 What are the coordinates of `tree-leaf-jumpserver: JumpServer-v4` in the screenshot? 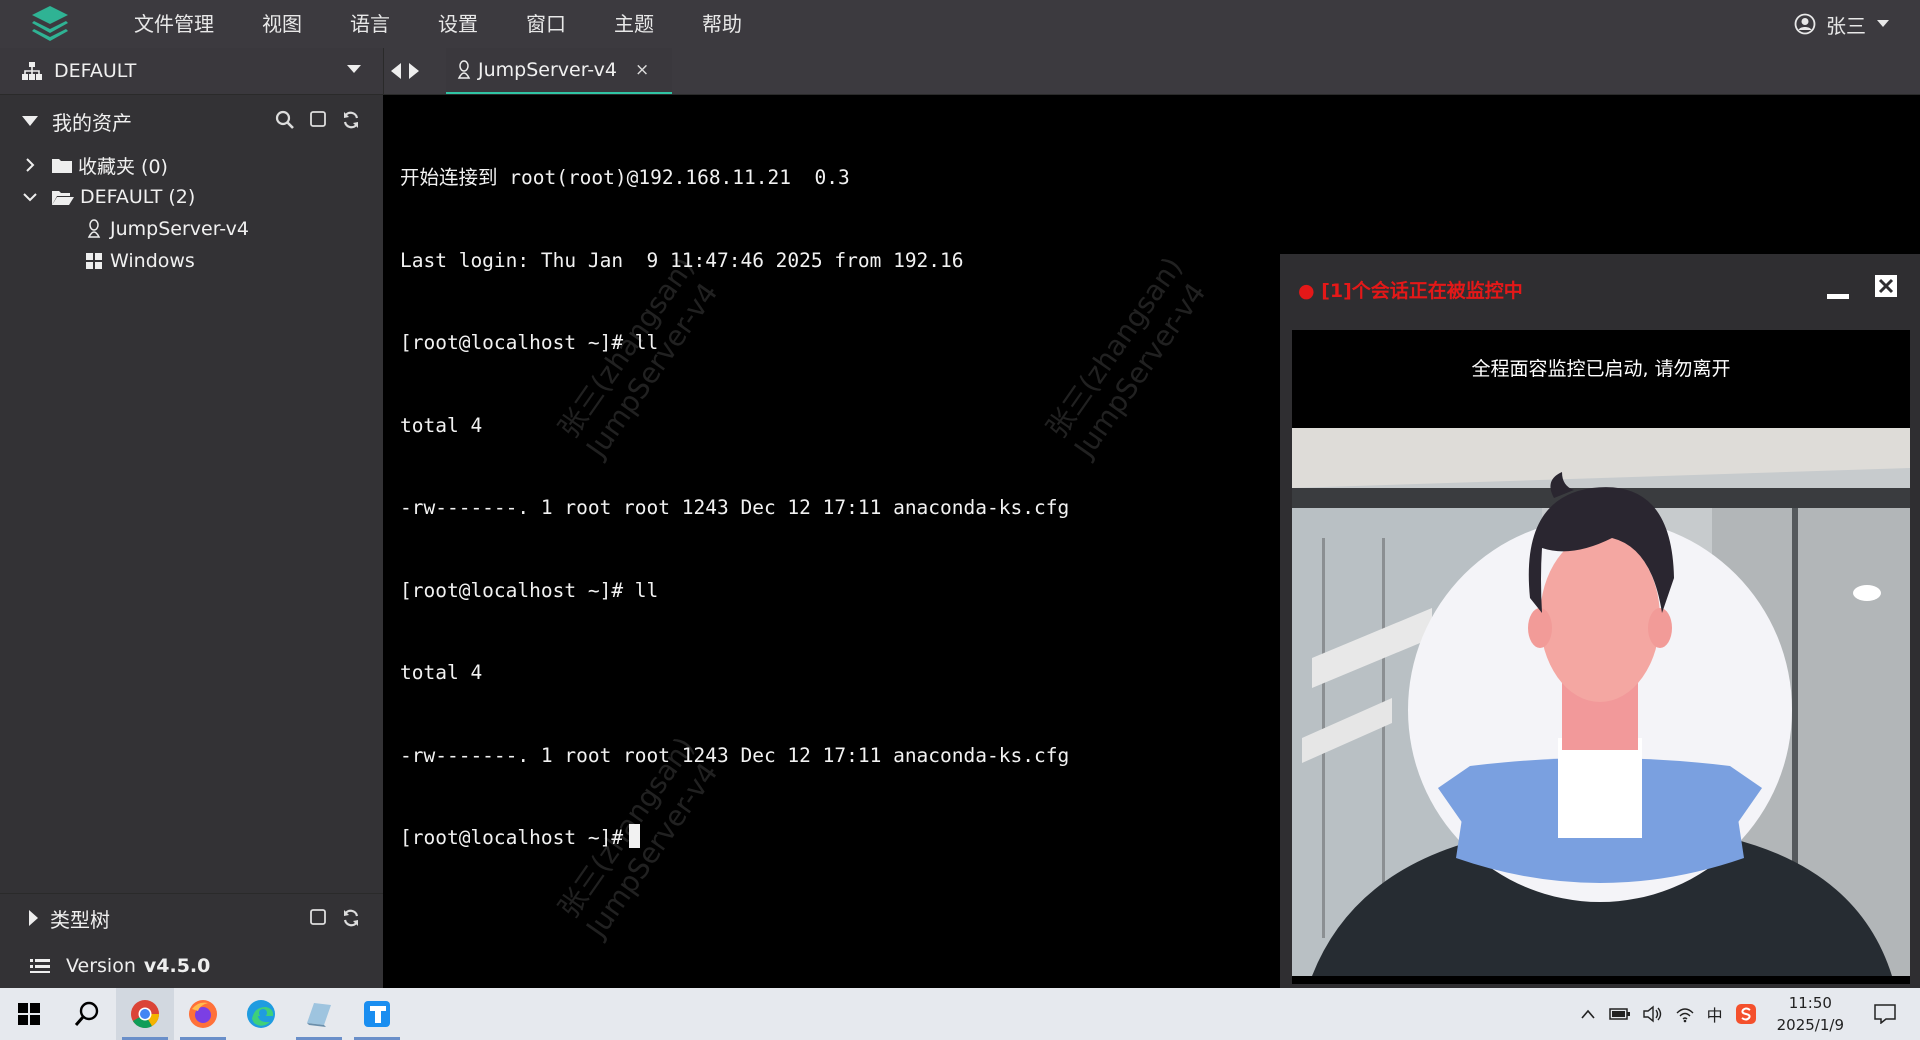 It's located at (191, 229).